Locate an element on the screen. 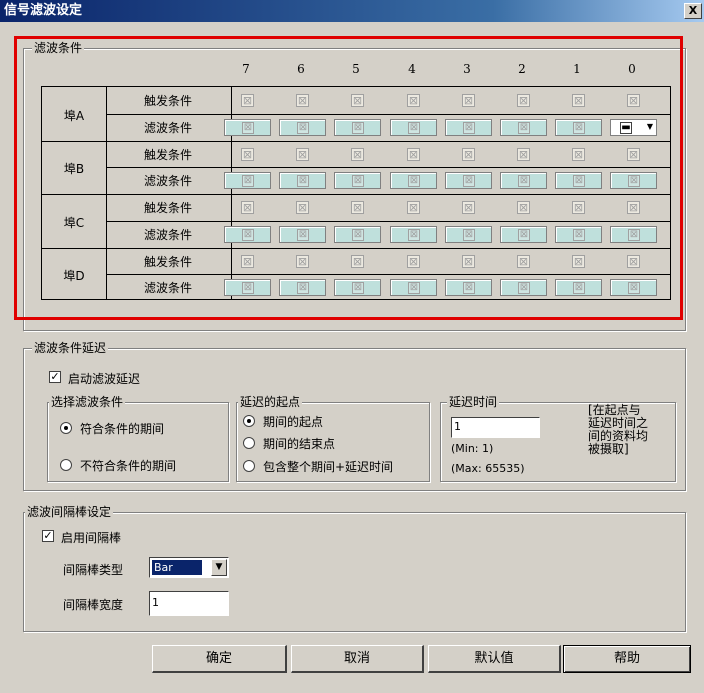 This screenshot has height=693, width=704. cancel-button: 取消 is located at coordinates (357, 659).